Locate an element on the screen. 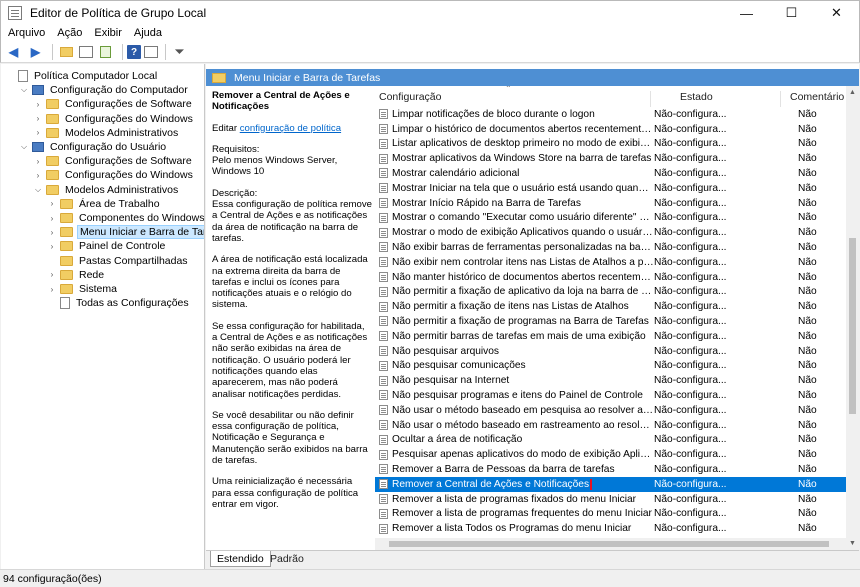 The height and width of the screenshot is (587, 860). column-header-comment: Comentário is located at coordinates (813, 99).